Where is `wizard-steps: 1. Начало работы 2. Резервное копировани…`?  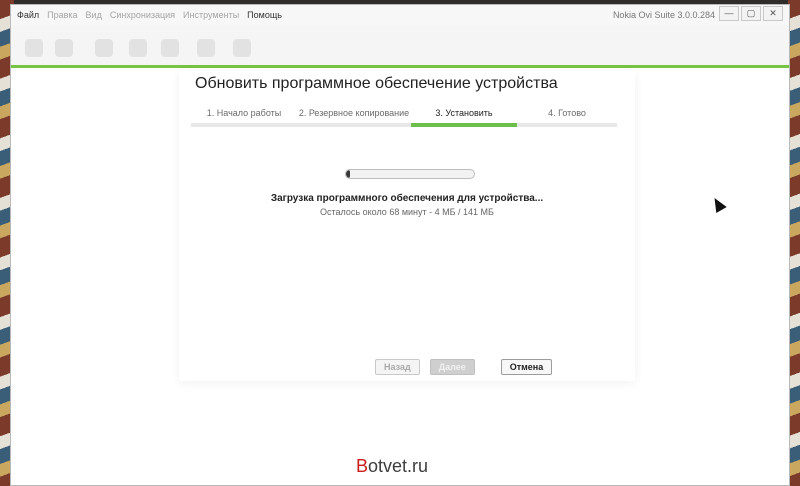 wizard-steps: 1. Начало работы 2. Резервное копировани… is located at coordinates (404, 117).